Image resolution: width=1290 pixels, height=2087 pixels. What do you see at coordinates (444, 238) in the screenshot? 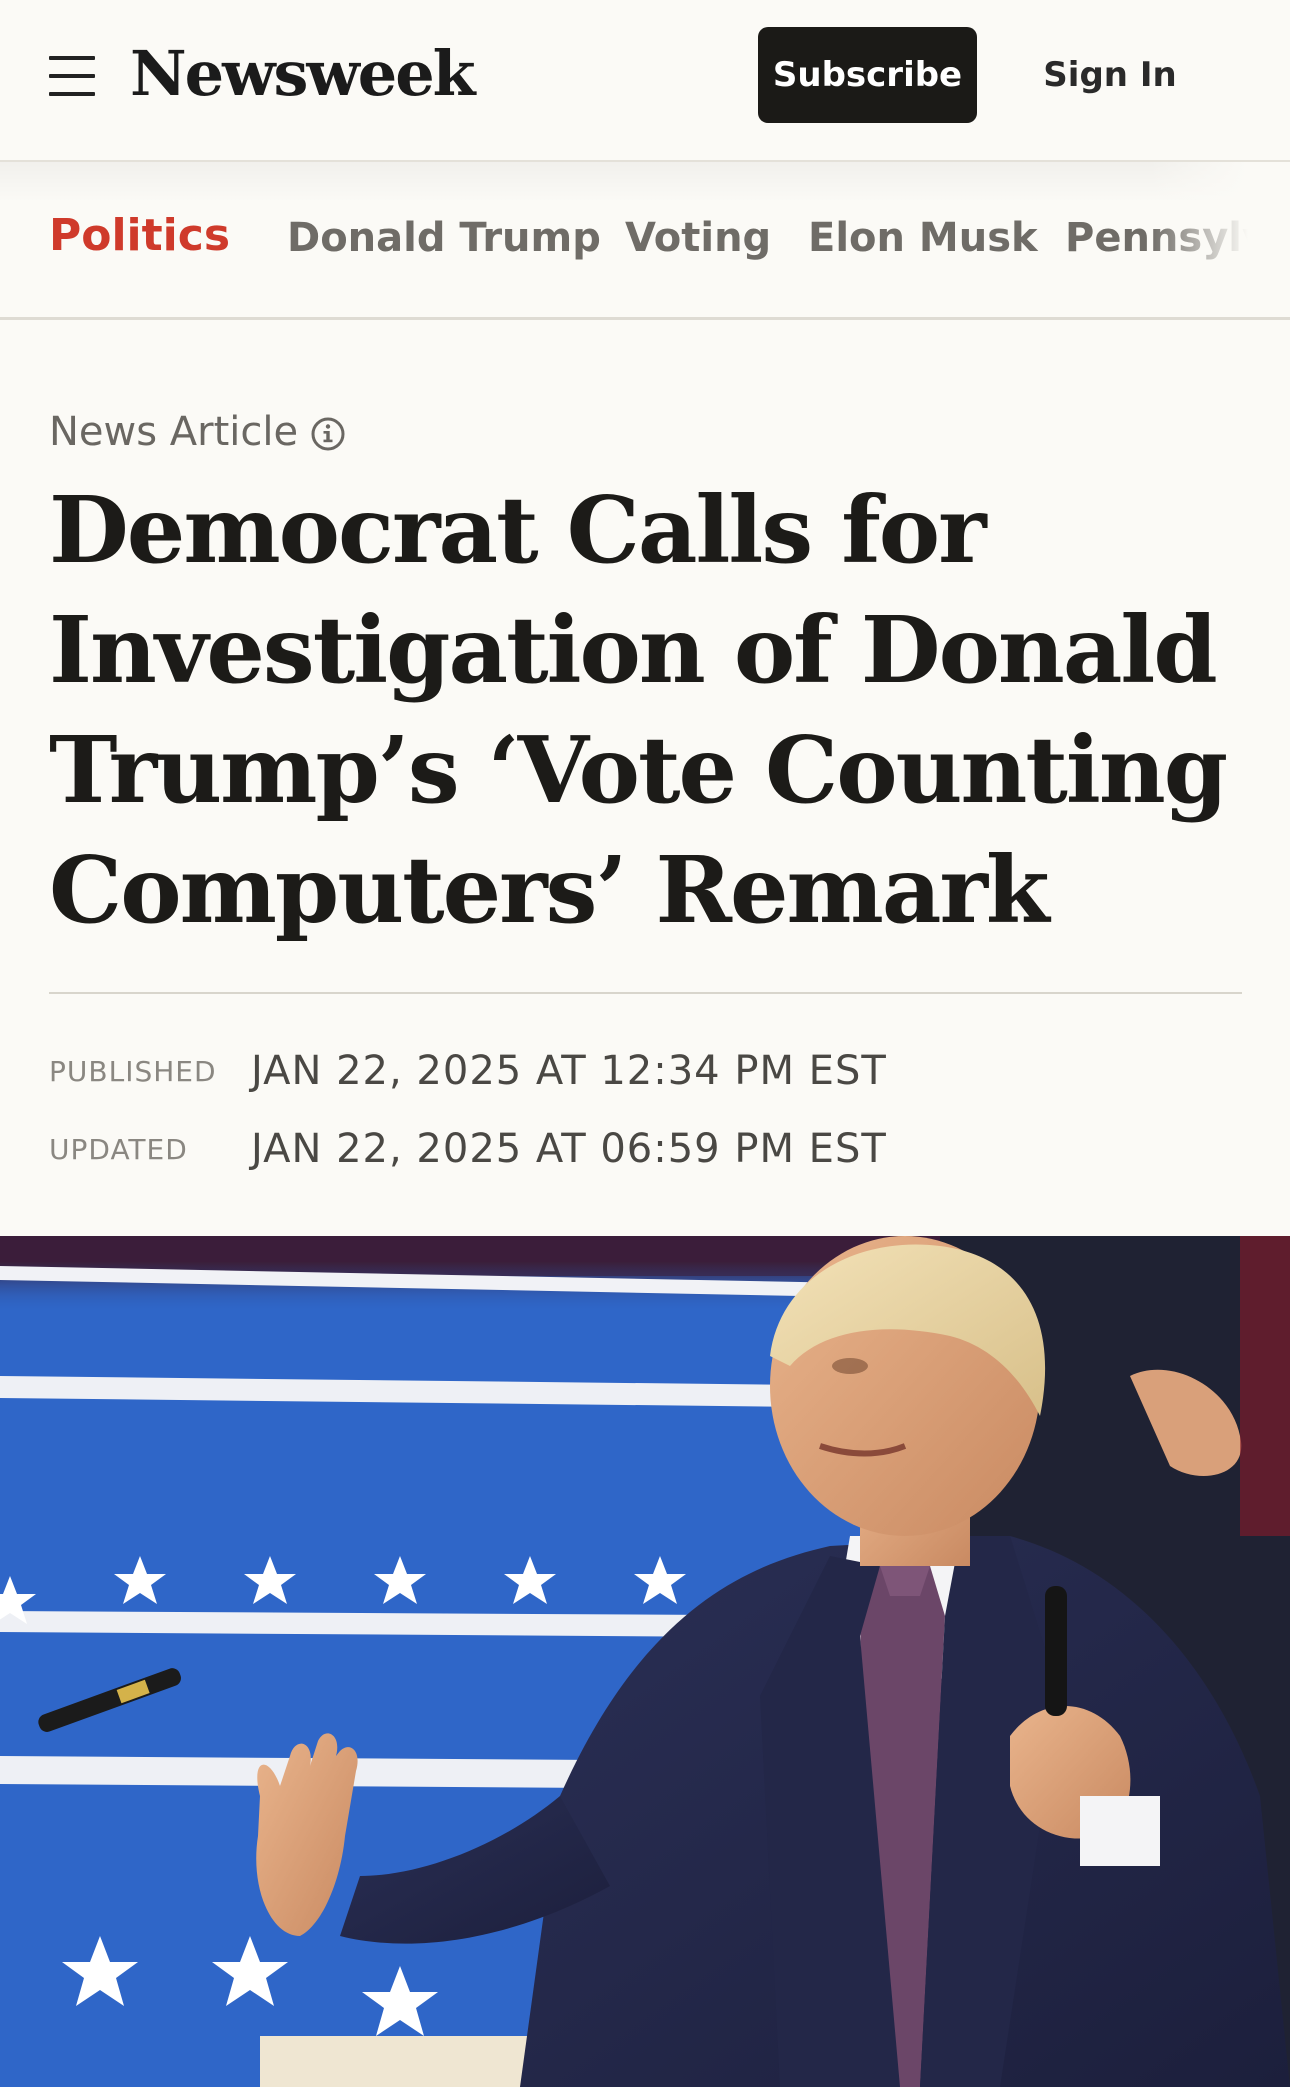
I see `category-donald-trump: Donald Trump` at bounding box center [444, 238].